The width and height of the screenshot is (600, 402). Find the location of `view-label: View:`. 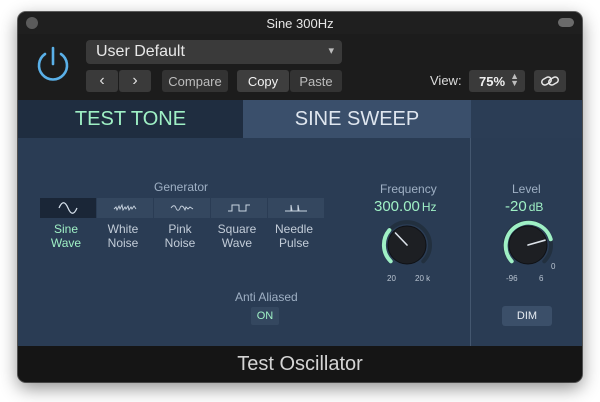

view-label: View: is located at coordinates (446, 80).